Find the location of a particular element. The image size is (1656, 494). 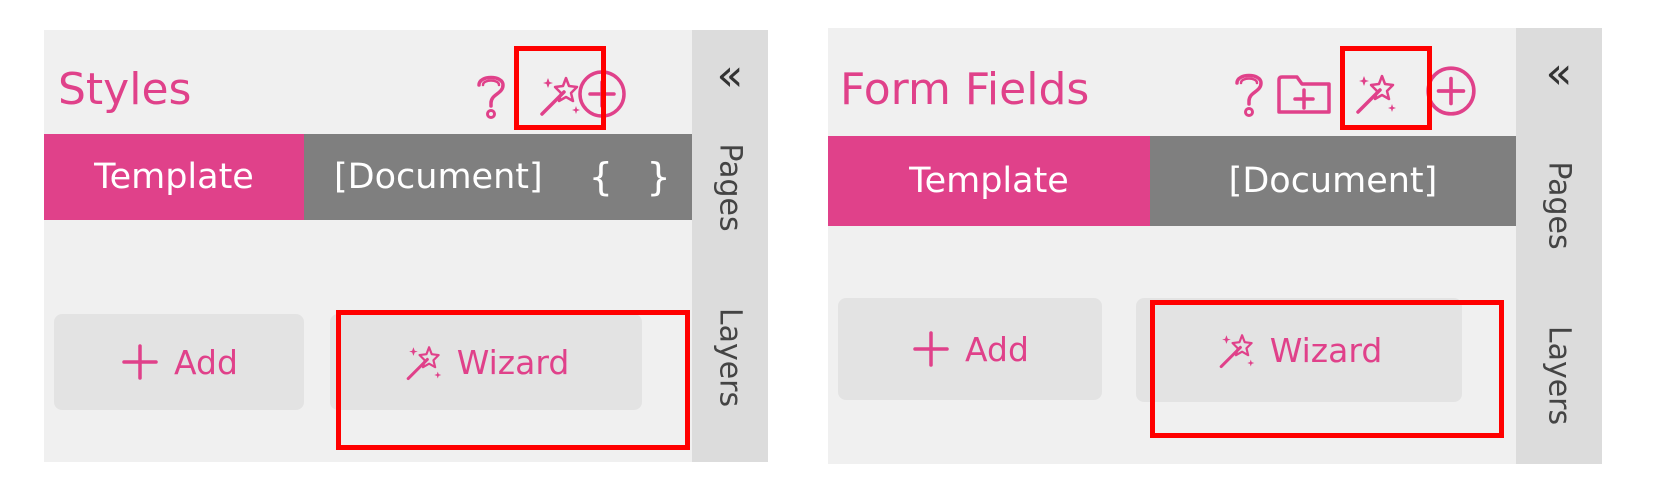

scope-tabs: Template [Document] { } is located at coordinates (368, 177).